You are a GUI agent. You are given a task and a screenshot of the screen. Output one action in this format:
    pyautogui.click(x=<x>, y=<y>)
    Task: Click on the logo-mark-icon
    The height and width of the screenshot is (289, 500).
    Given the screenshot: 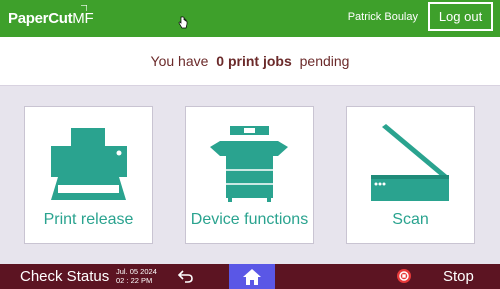 What is the action you would take?
    pyautogui.click(x=84, y=8)
    